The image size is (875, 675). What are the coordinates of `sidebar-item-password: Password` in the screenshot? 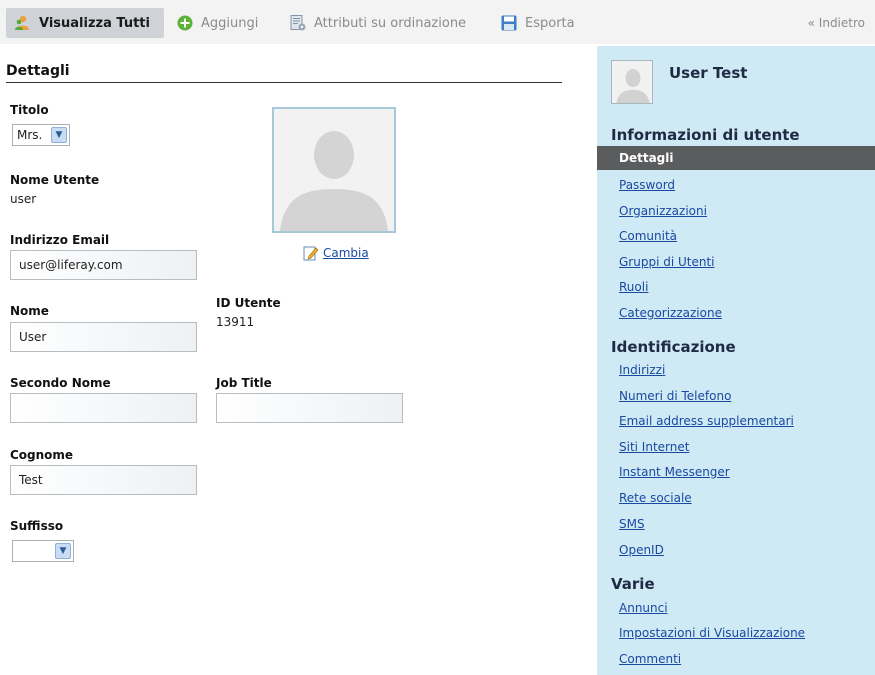 It's located at (647, 185).